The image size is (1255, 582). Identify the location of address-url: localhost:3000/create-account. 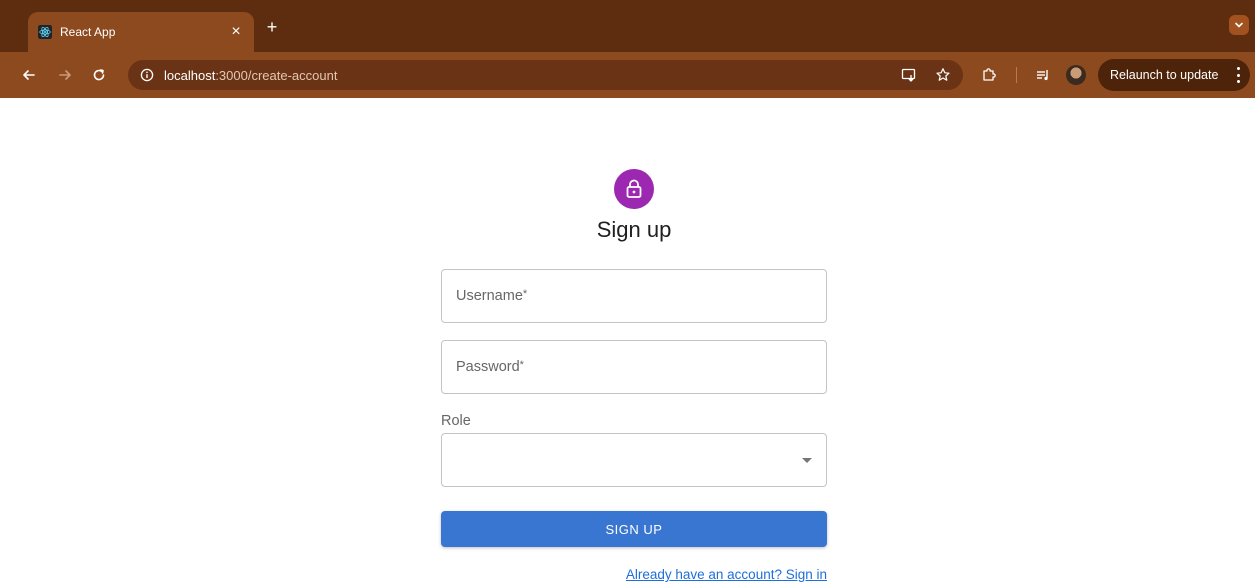
(250, 75).